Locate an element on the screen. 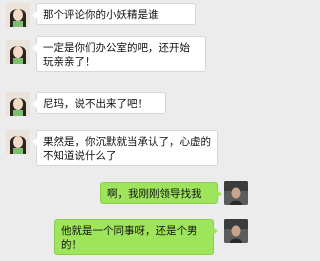 The width and height of the screenshot is (320, 261). message-text: 果然是，你沉默就当承认了，心虚的不知道说什么了 is located at coordinates (127, 149).